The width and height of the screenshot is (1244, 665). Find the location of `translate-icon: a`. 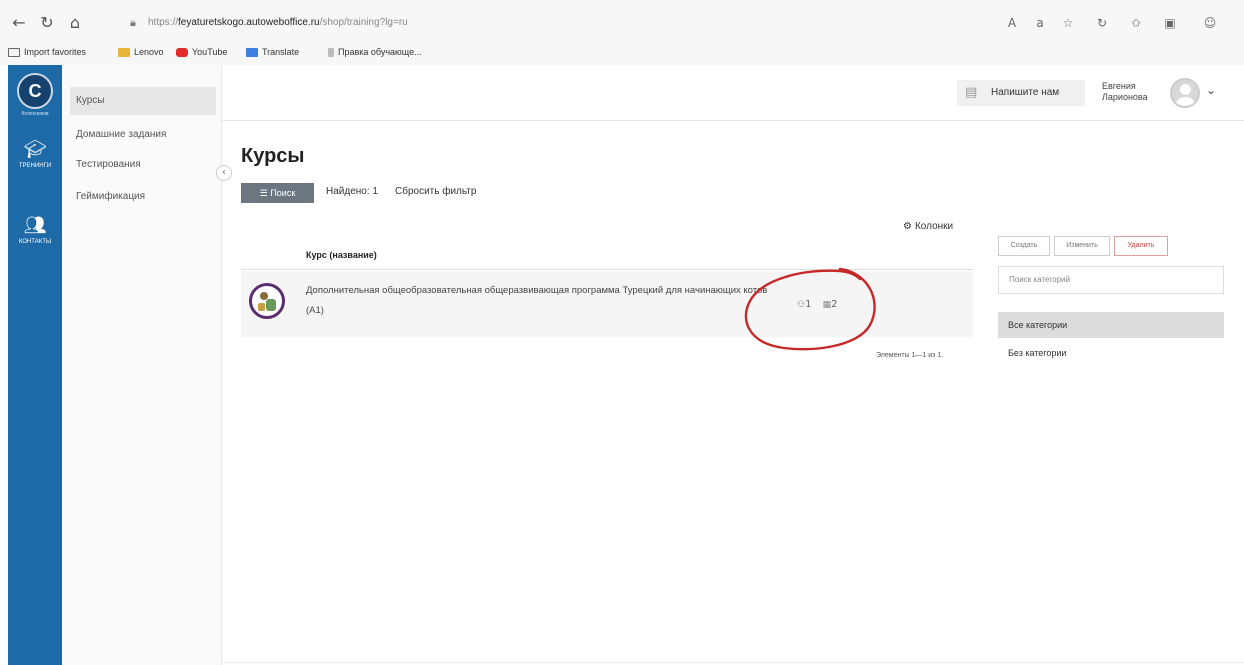

translate-icon: a is located at coordinates (1040, 23).